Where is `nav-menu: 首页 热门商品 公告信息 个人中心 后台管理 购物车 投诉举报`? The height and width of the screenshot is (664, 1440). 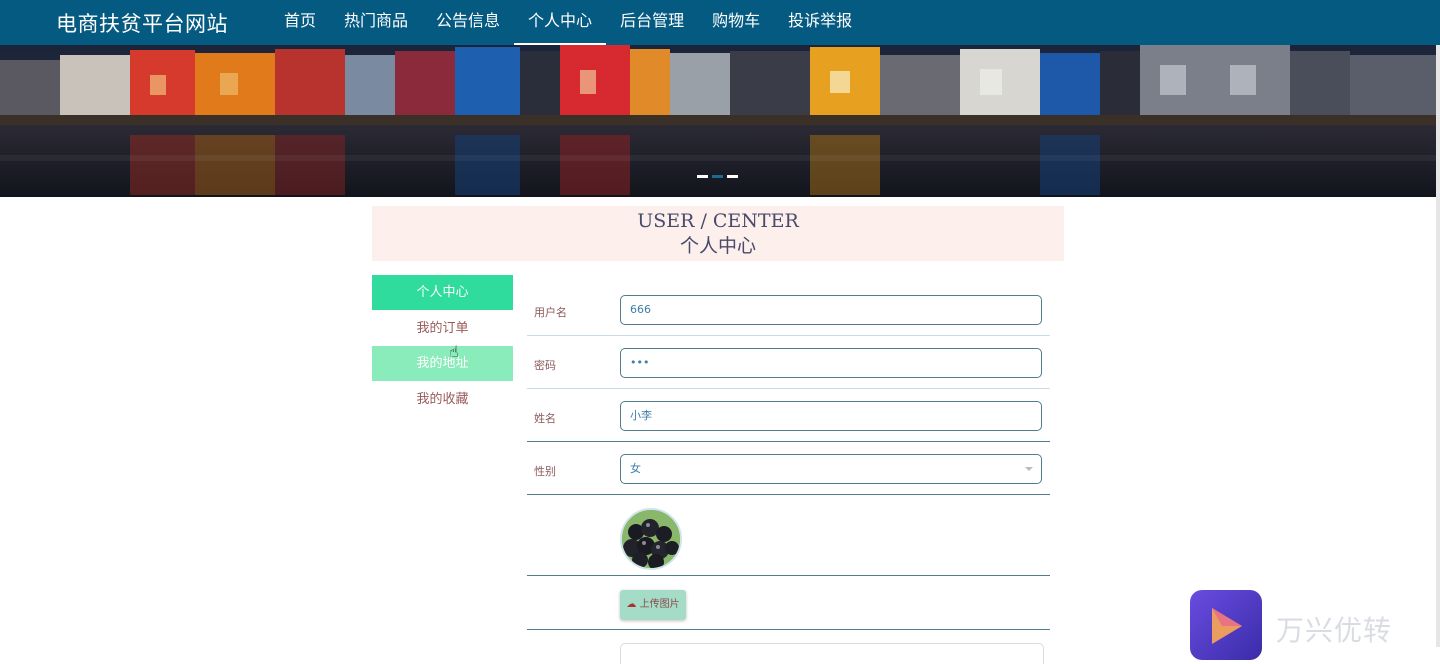 nav-menu: 首页 热门商品 公告信息 个人中心 后台管理 购物车 投诉举报 is located at coordinates (568, 22).